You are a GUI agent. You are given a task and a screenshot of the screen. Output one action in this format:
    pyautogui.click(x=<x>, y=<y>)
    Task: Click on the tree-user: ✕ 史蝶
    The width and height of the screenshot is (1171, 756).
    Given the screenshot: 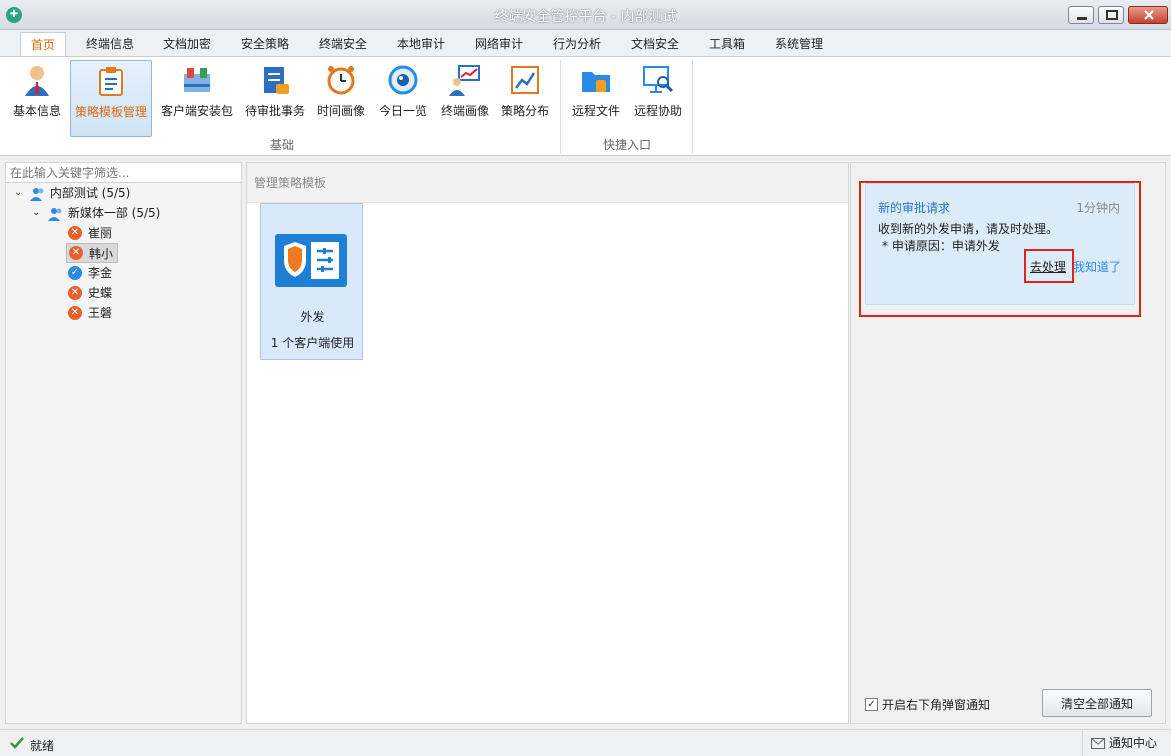 What is the action you would take?
    pyautogui.click(x=98, y=293)
    